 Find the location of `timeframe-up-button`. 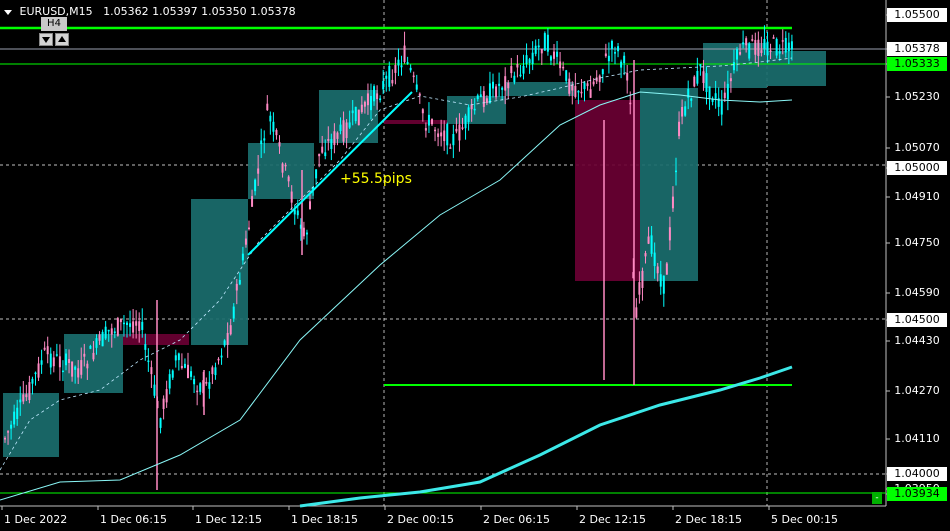

timeframe-up-button is located at coordinates (62, 39).